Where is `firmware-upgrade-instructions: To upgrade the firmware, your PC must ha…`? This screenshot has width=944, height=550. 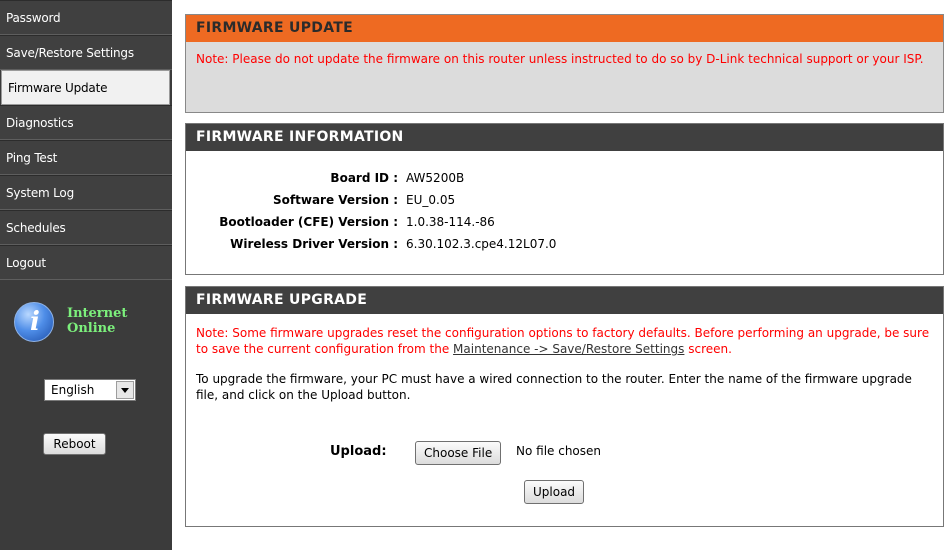 firmware-upgrade-instructions: To upgrade the firmware, your PC must ha… is located at coordinates (554, 387).